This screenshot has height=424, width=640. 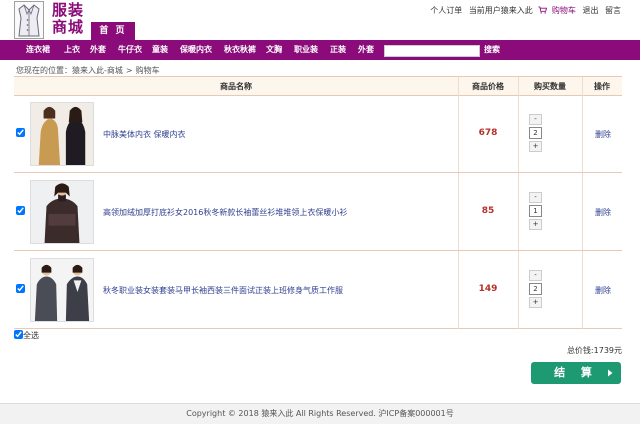 I want to click on breadcrumb-current: 购物车, so click(x=147, y=70).